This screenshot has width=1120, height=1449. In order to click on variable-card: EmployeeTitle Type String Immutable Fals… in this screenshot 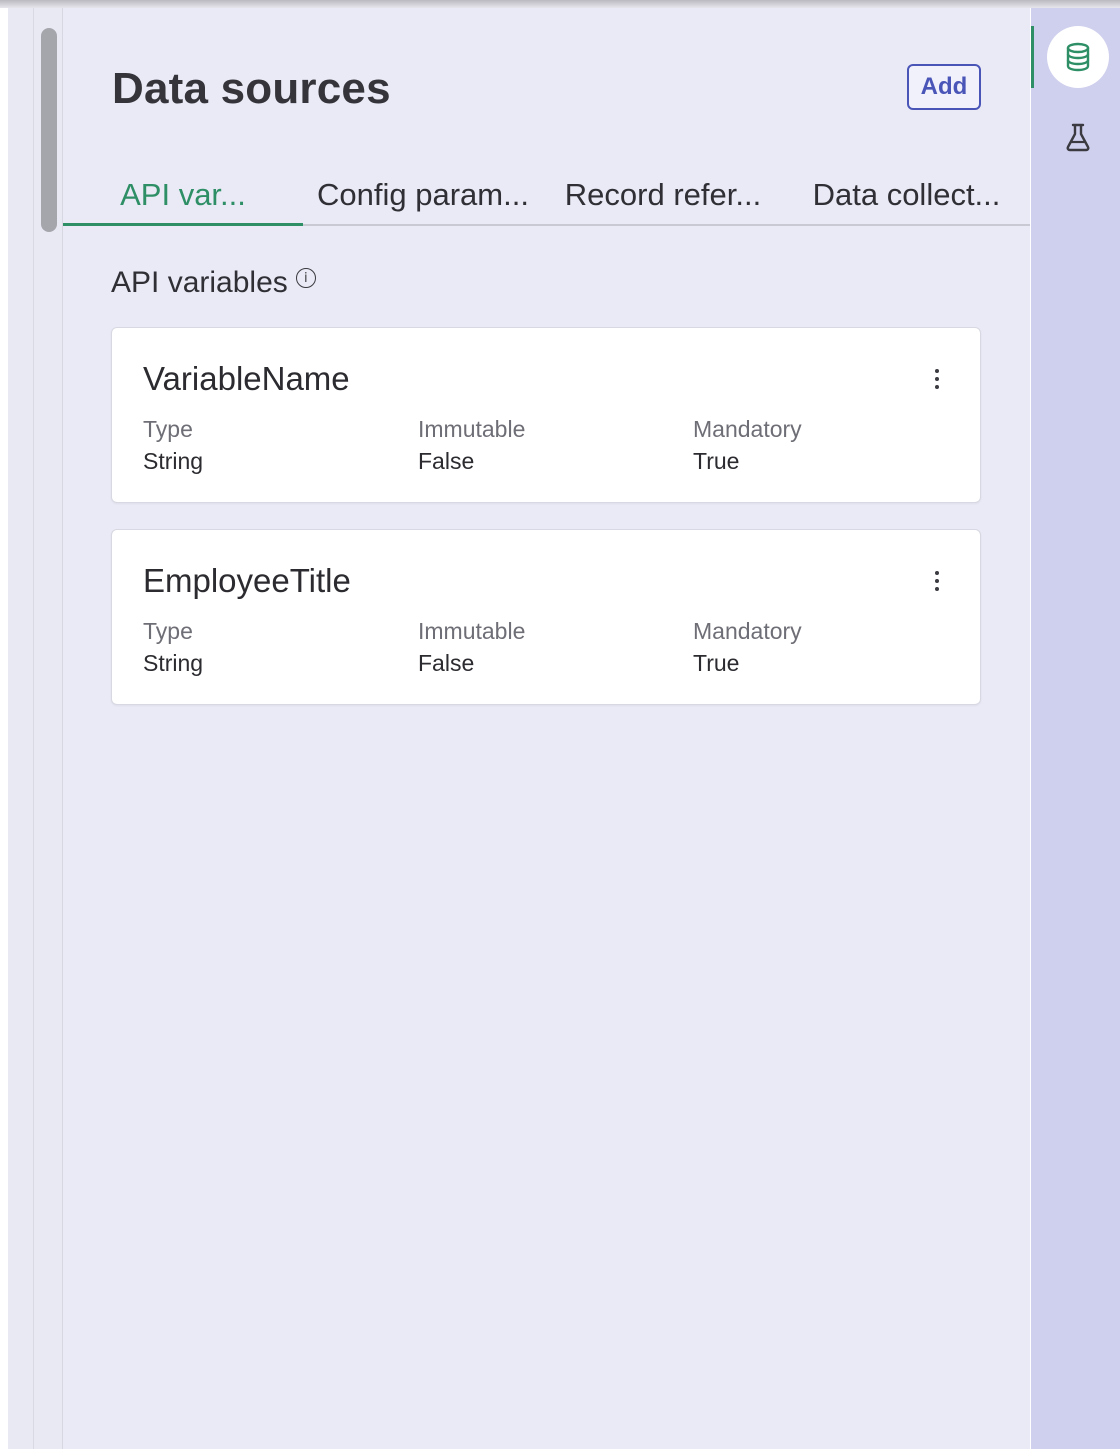, I will do `click(546, 617)`.